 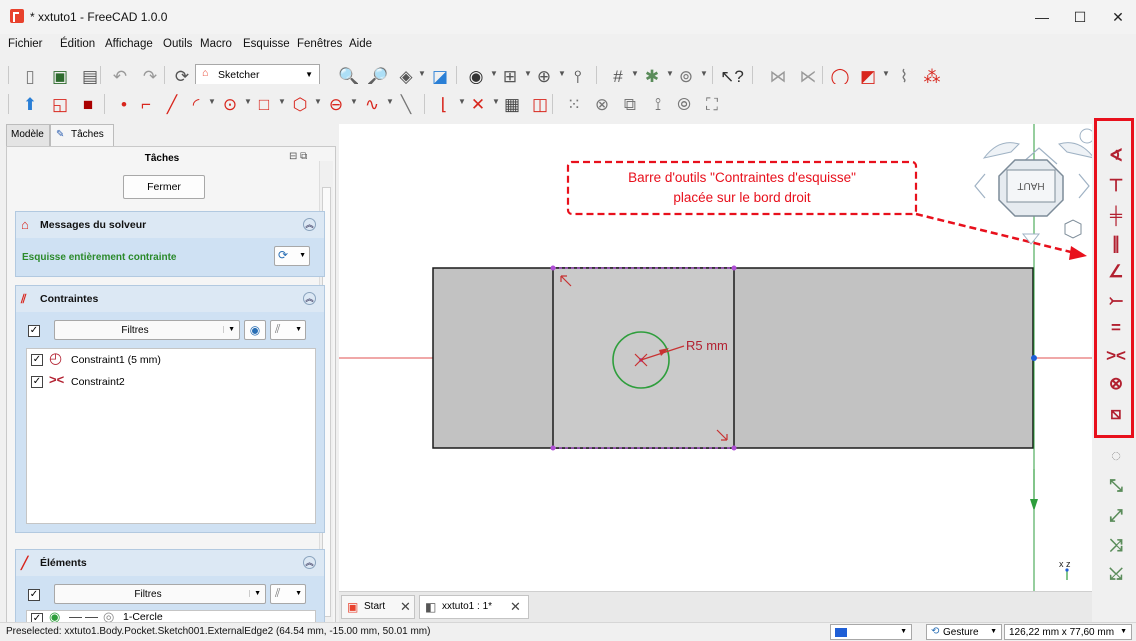 I want to click on block-icon: ⊗, so click(x=1116, y=384).